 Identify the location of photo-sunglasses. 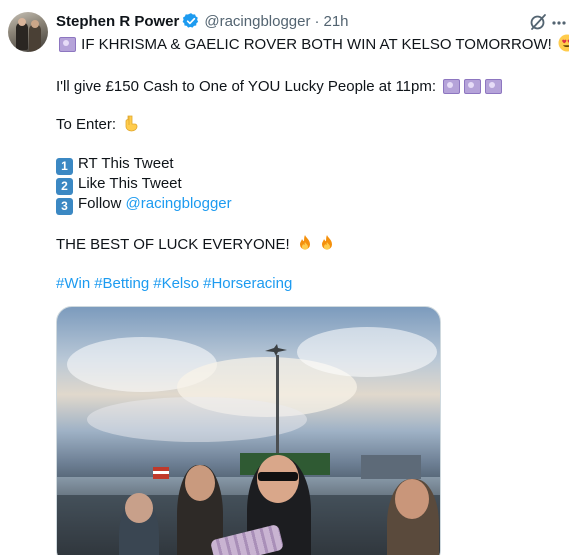
(278, 476).